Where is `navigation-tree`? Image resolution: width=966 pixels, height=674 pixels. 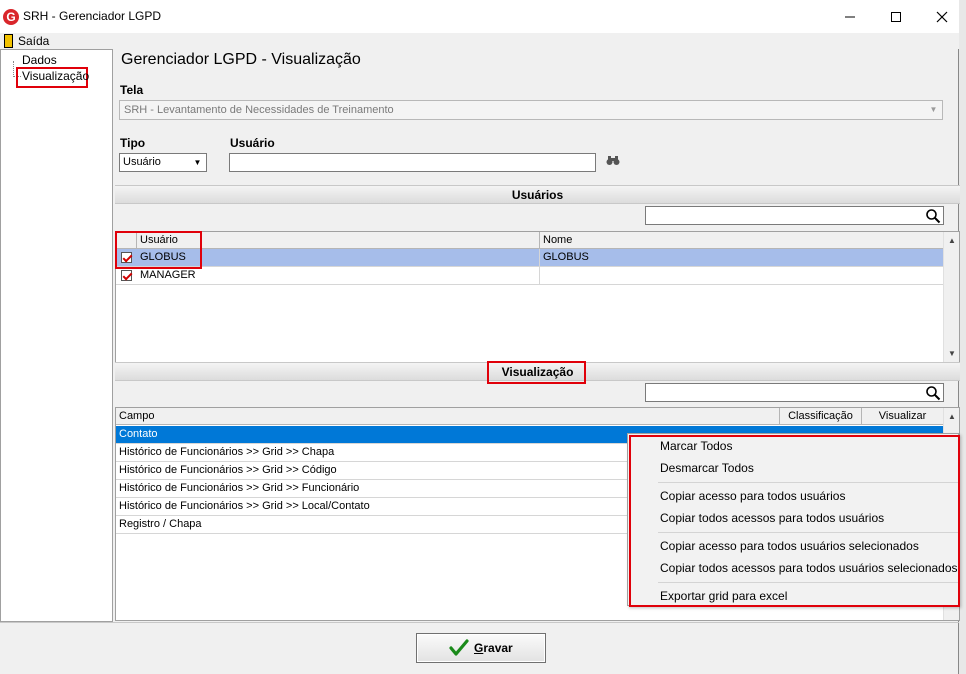
navigation-tree is located at coordinates (56, 335).